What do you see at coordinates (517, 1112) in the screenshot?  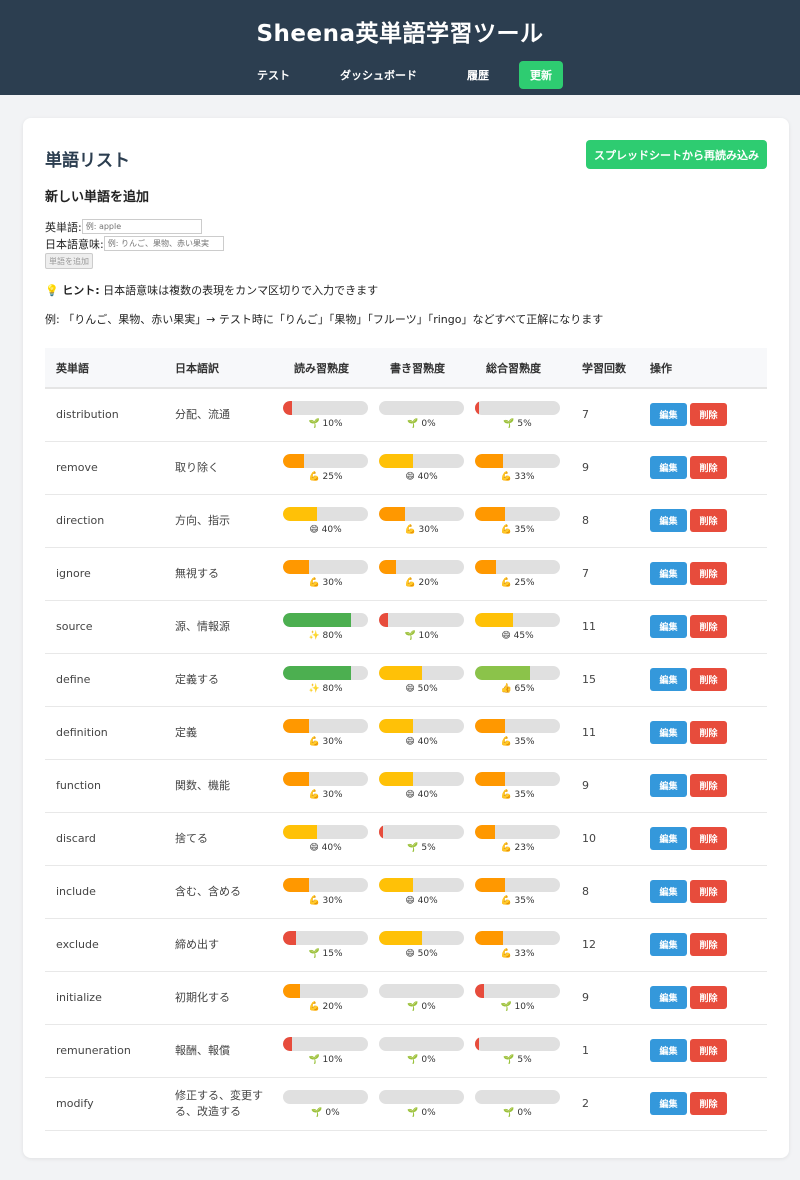 I see `total-mastery-label: 🌱 0%` at bounding box center [517, 1112].